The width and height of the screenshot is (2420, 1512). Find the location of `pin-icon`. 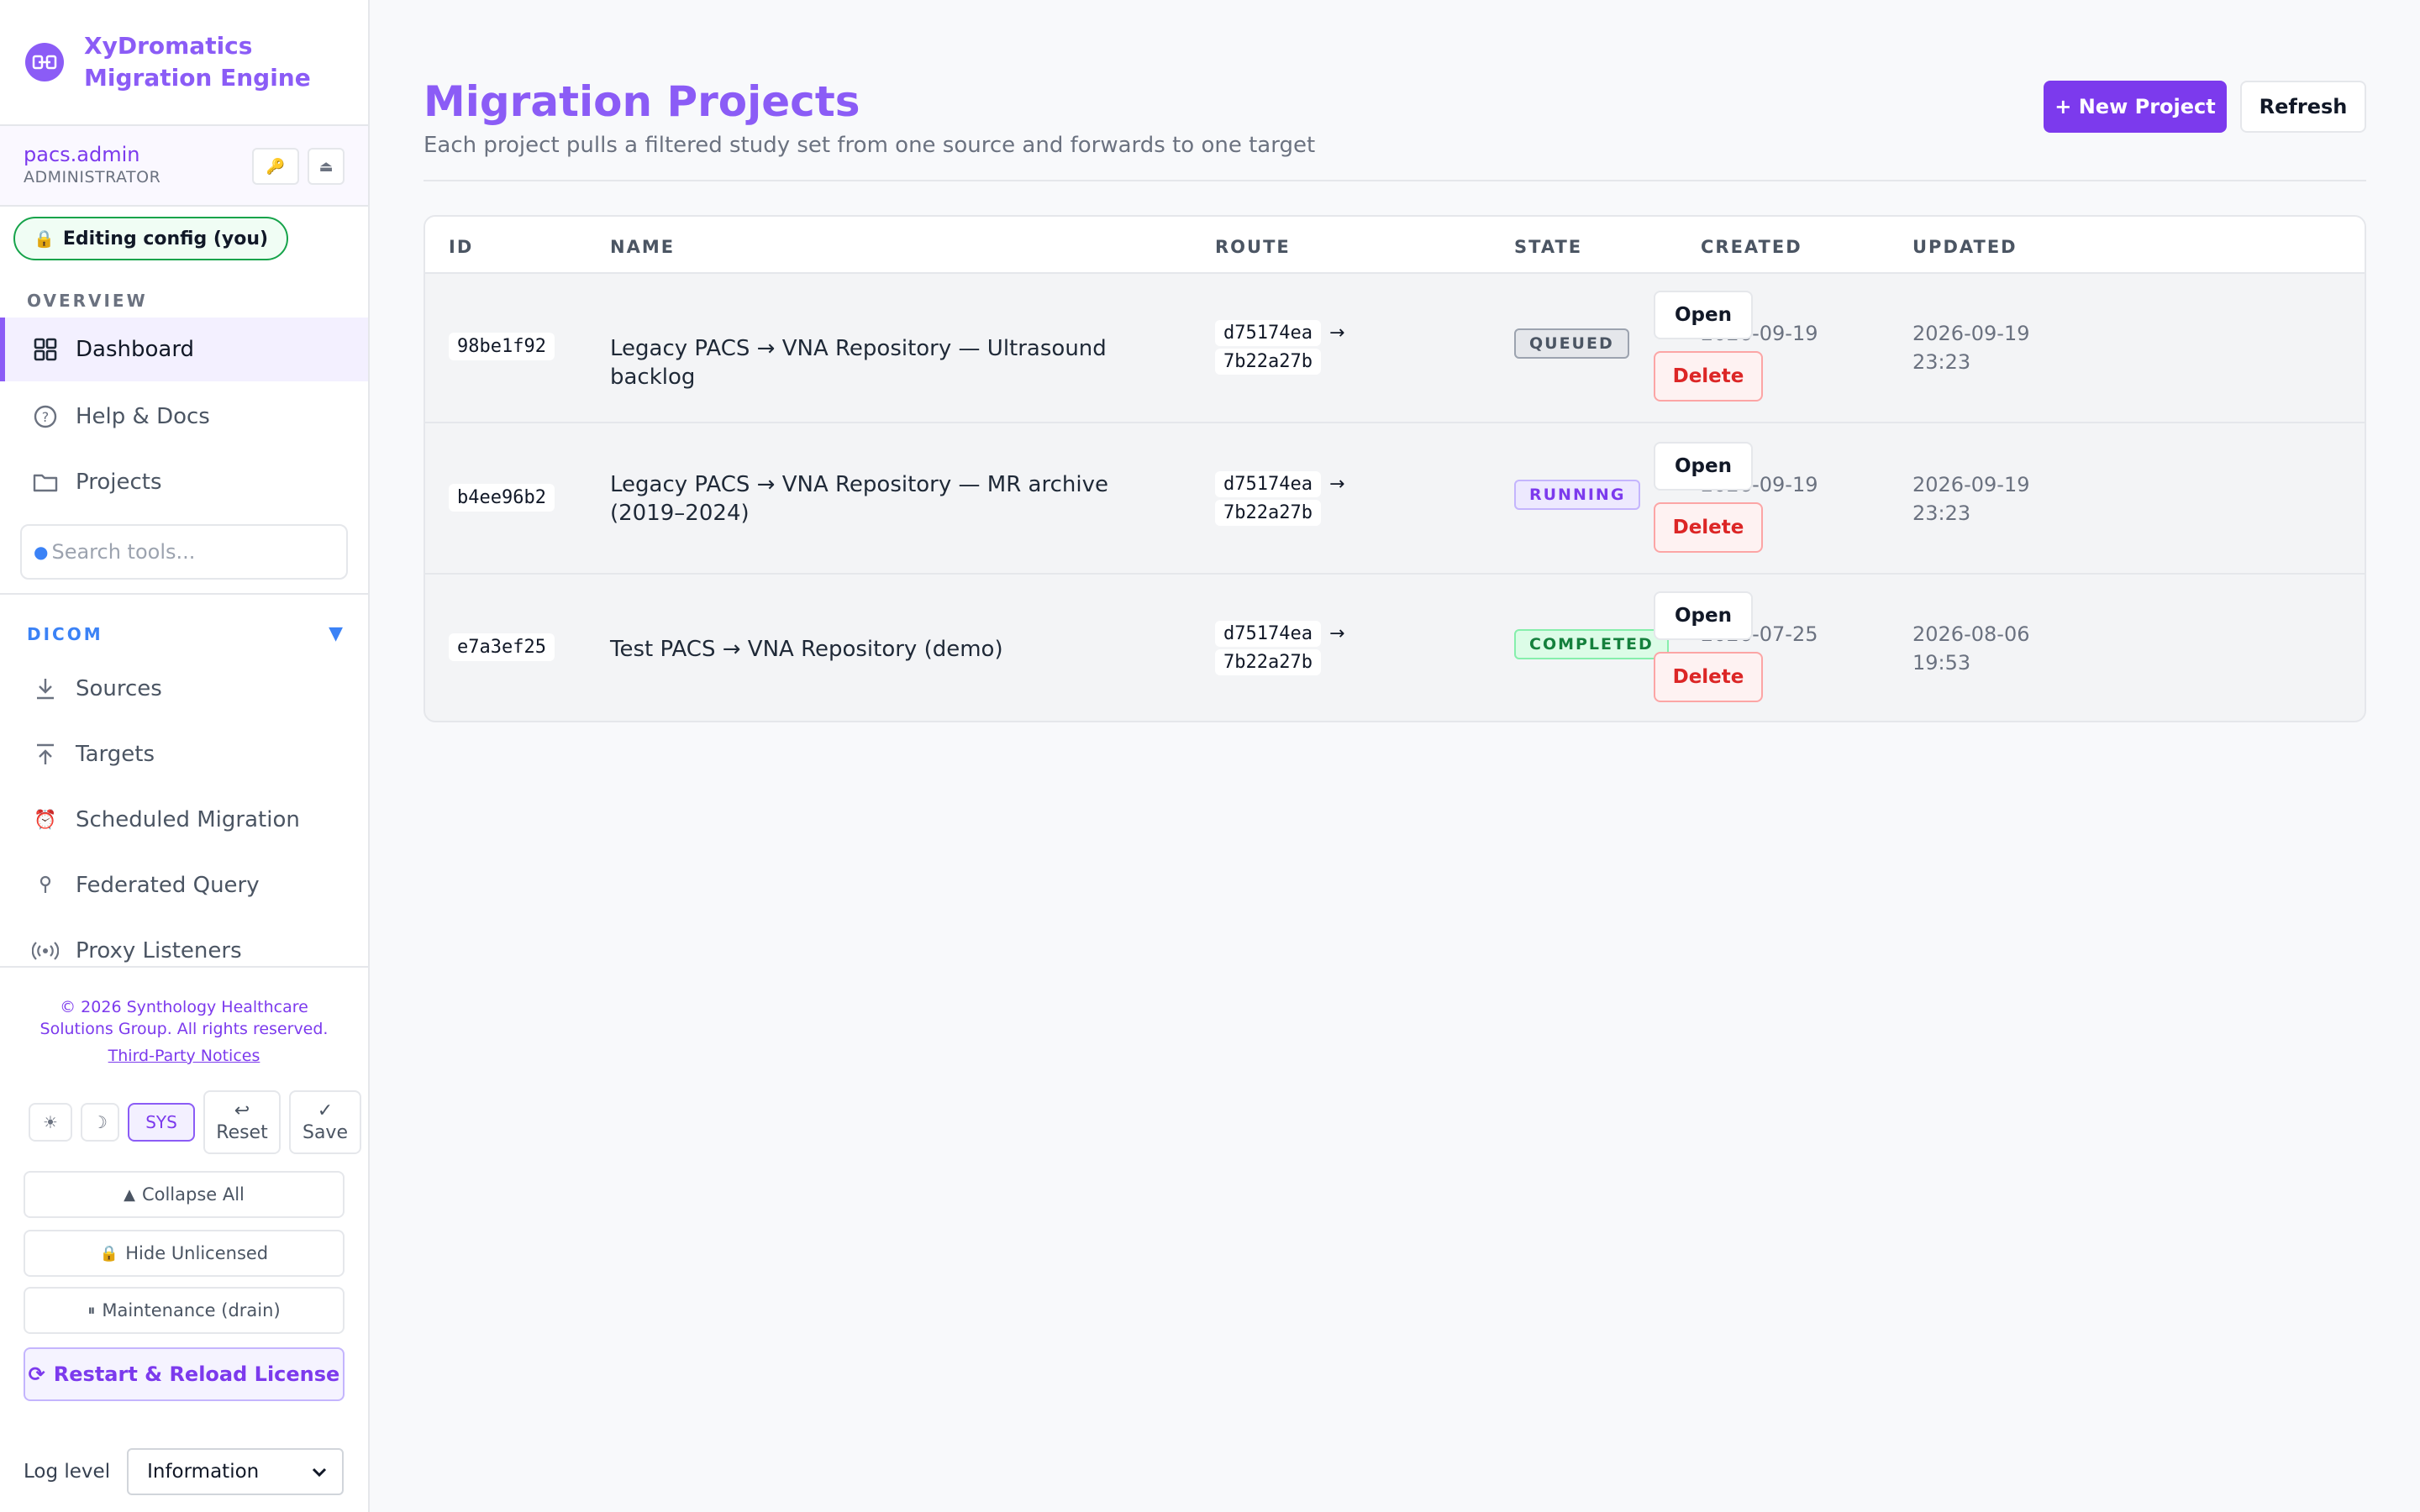

pin-icon is located at coordinates (45, 885).